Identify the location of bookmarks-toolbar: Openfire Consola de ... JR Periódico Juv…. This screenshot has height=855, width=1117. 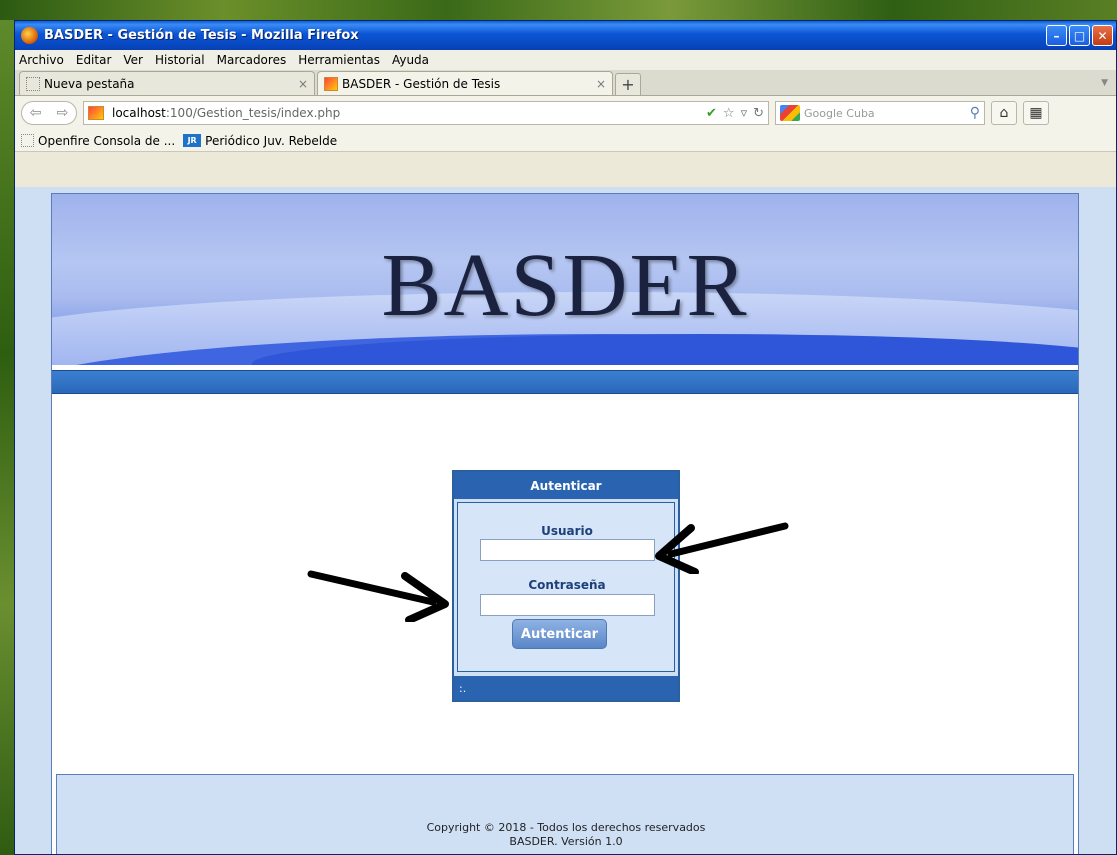
(565, 141).